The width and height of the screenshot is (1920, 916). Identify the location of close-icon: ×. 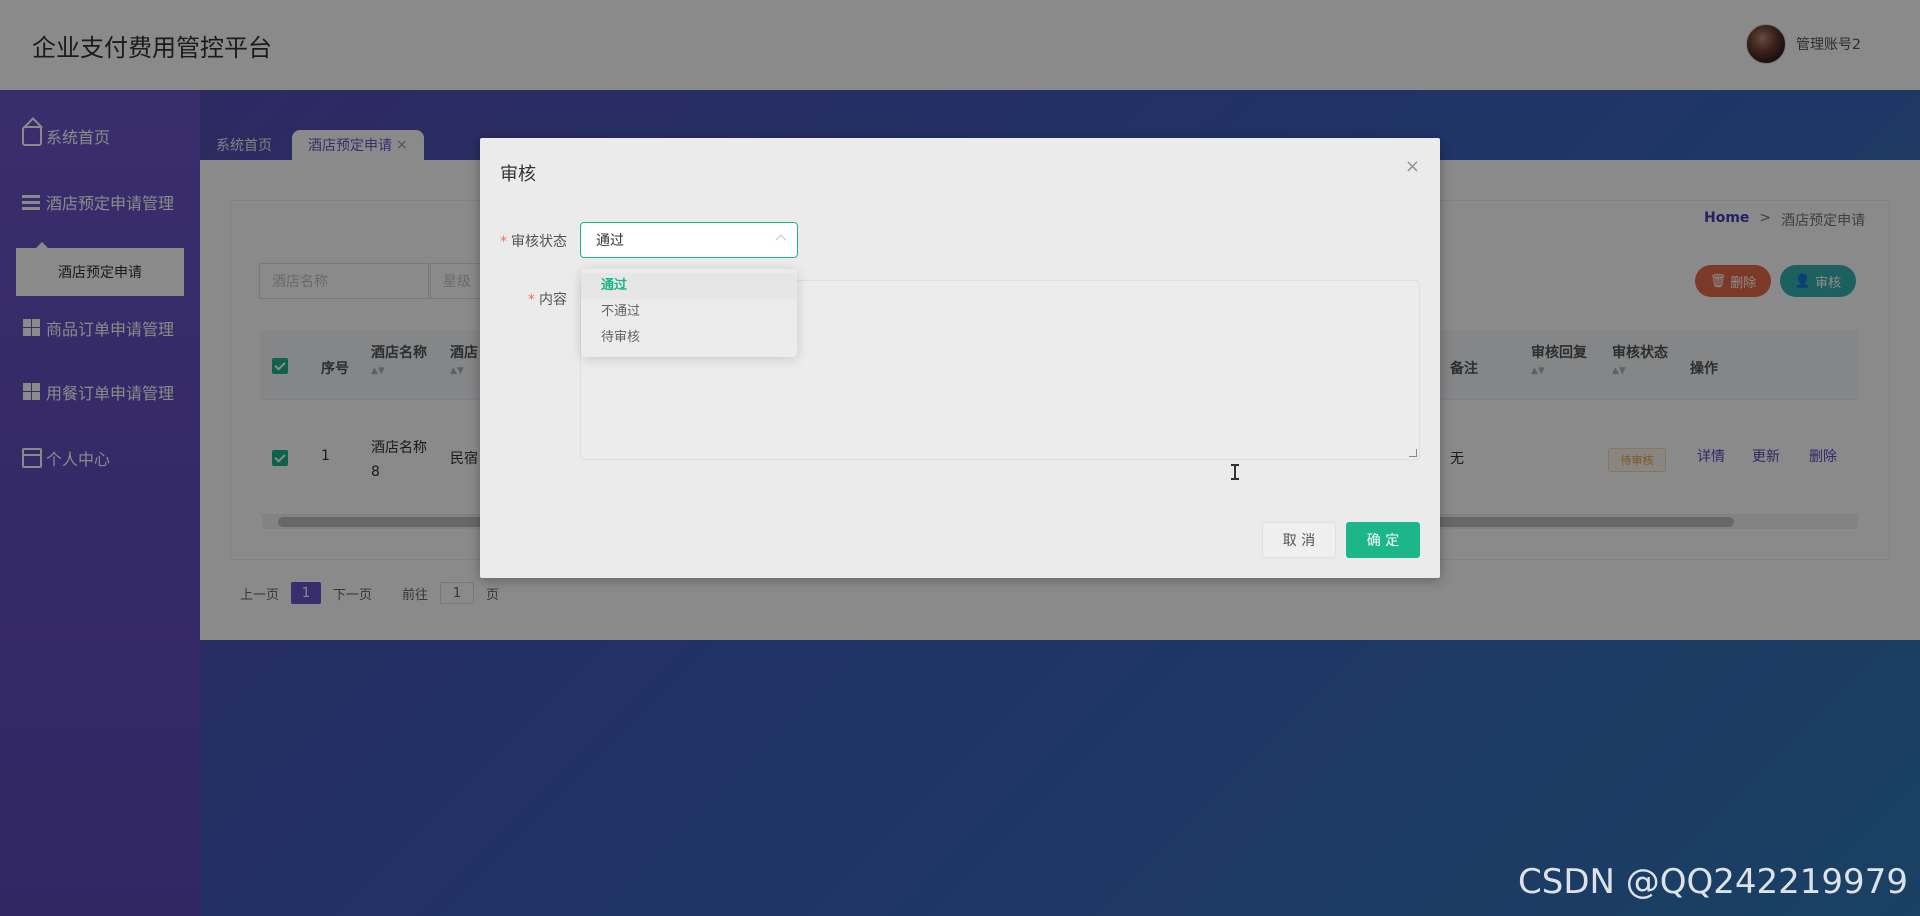
(1412, 166).